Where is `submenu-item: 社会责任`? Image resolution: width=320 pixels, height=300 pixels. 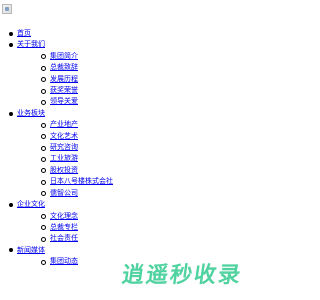 submenu-item: 社会责任 is located at coordinates (158, 238).